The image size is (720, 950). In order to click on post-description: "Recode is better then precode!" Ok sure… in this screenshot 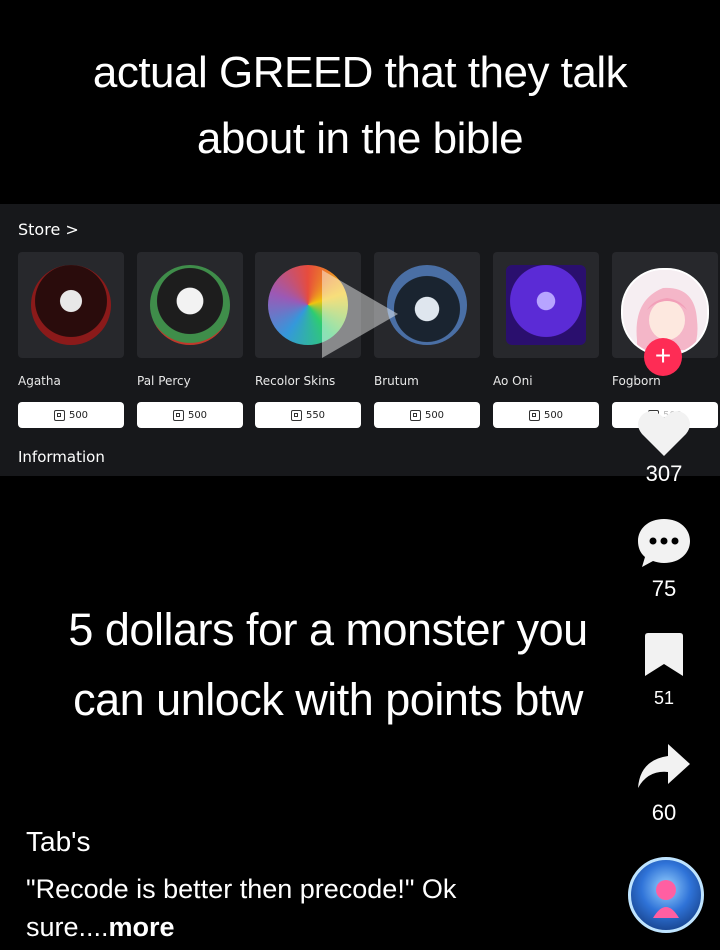, I will do `click(306, 908)`.